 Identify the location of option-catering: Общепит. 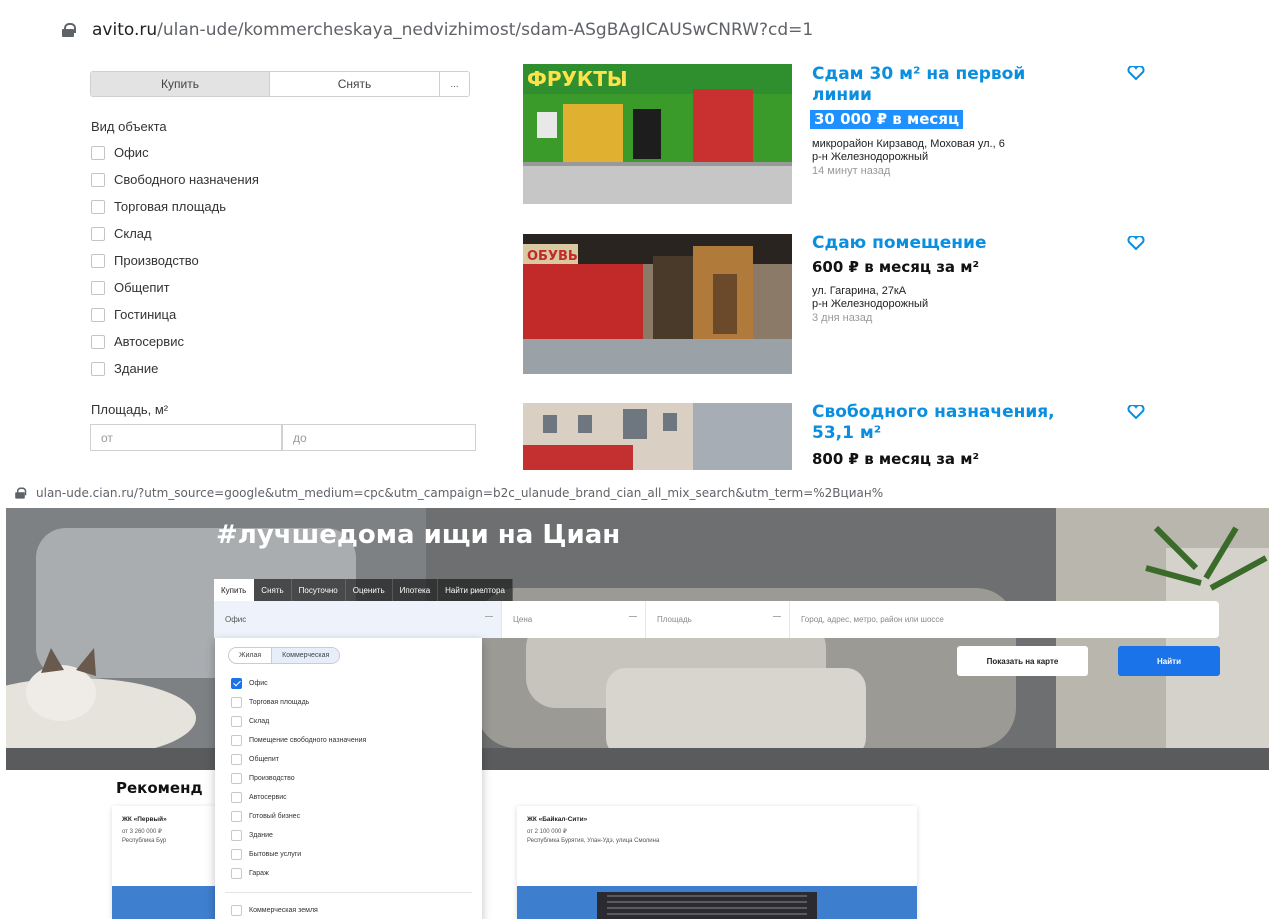
(255, 759).